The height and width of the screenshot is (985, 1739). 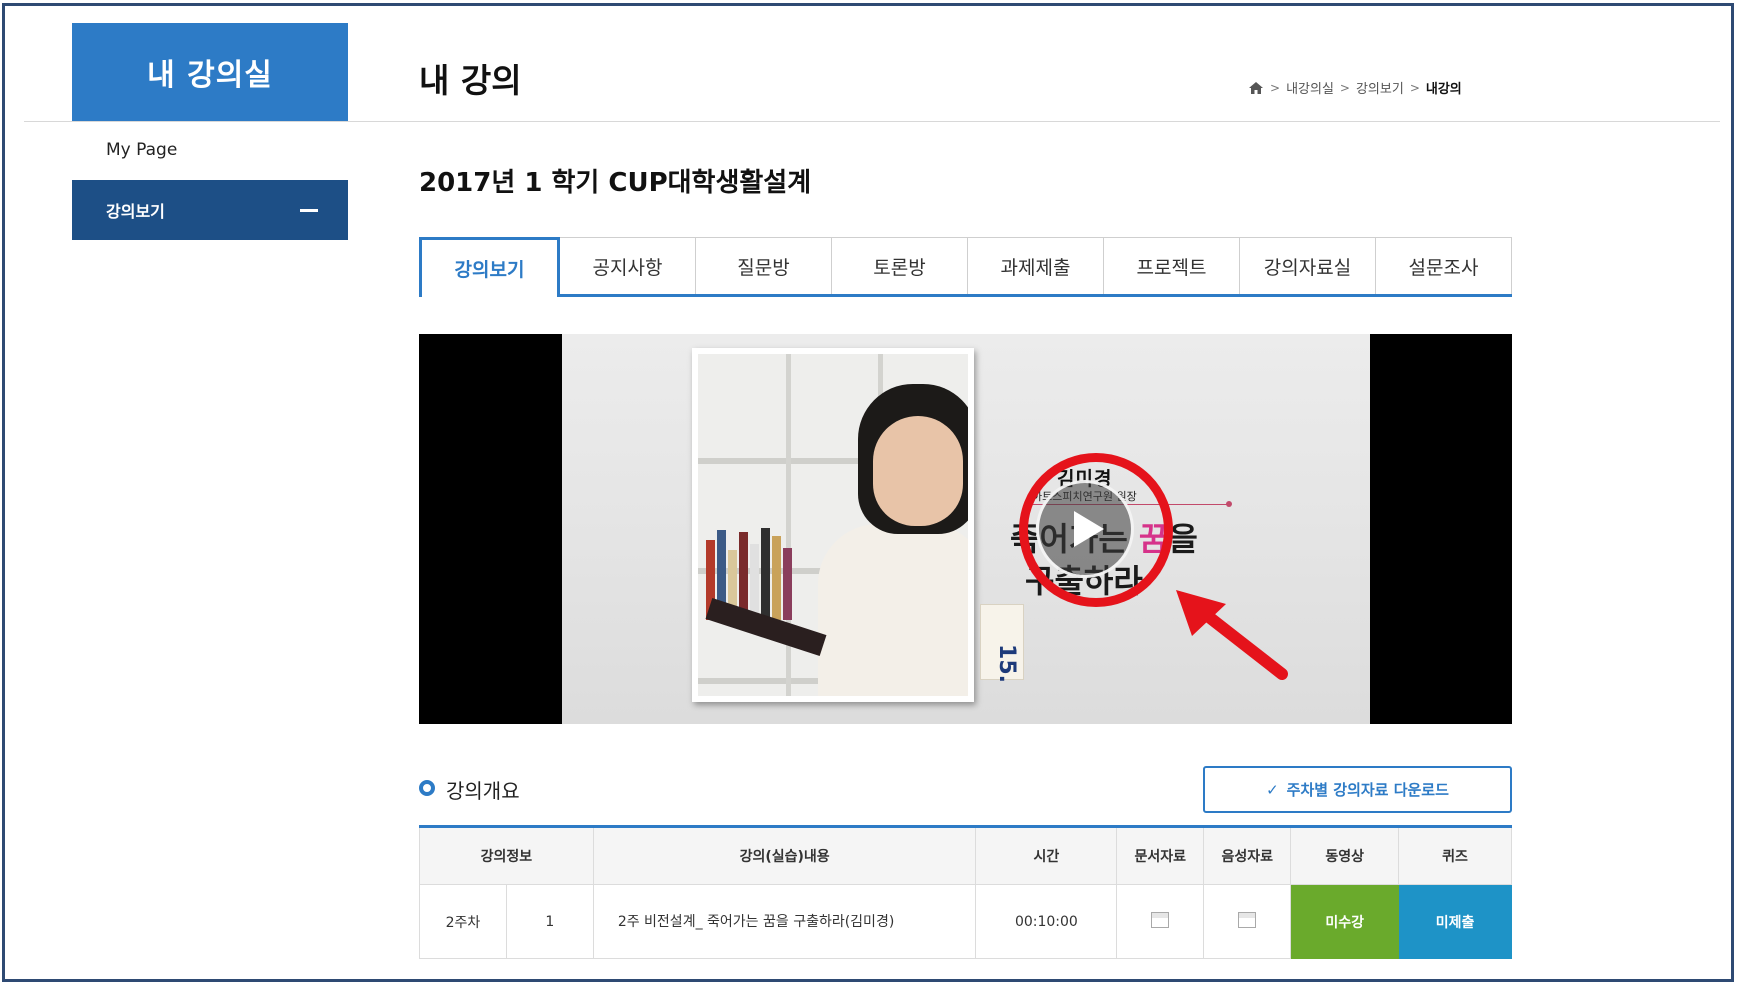 What do you see at coordinates (135, 211) in the screenshot?
I see `sidebar-item-label: 강의보기` at bounding box center [135, 211].